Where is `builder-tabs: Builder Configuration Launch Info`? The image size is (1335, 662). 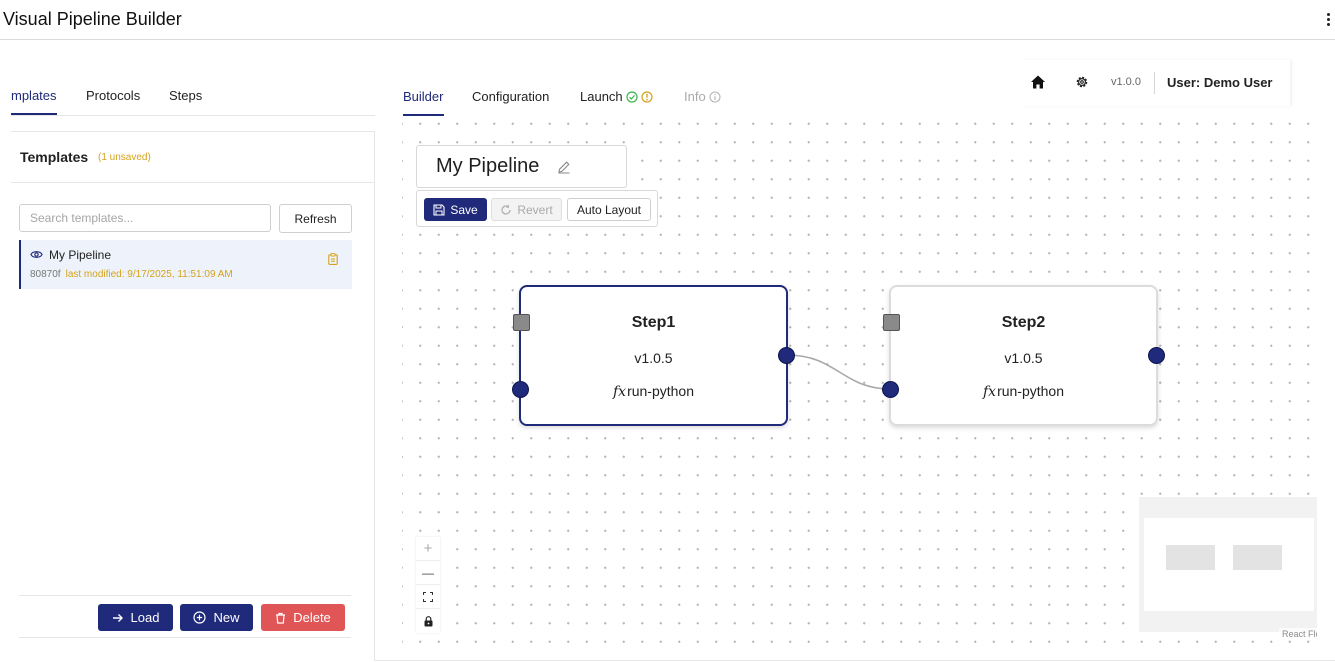 builder-tabs: Builder Configuration Launch Info is located at coordinates (693, 99).